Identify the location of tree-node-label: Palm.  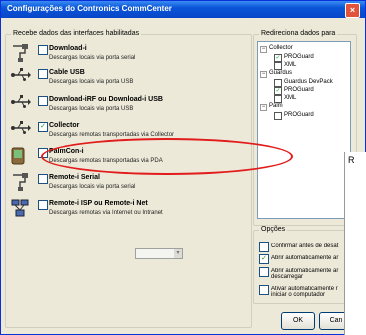
(276, 106).